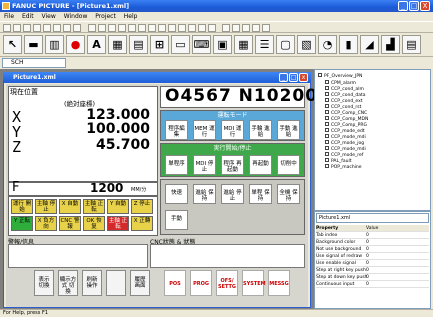 The height and width of the screenshot is (317, 433). What do you see at coordinates (67, 28) in the screenshot?
I see `undo-icon` at bounding box center [67, 28].